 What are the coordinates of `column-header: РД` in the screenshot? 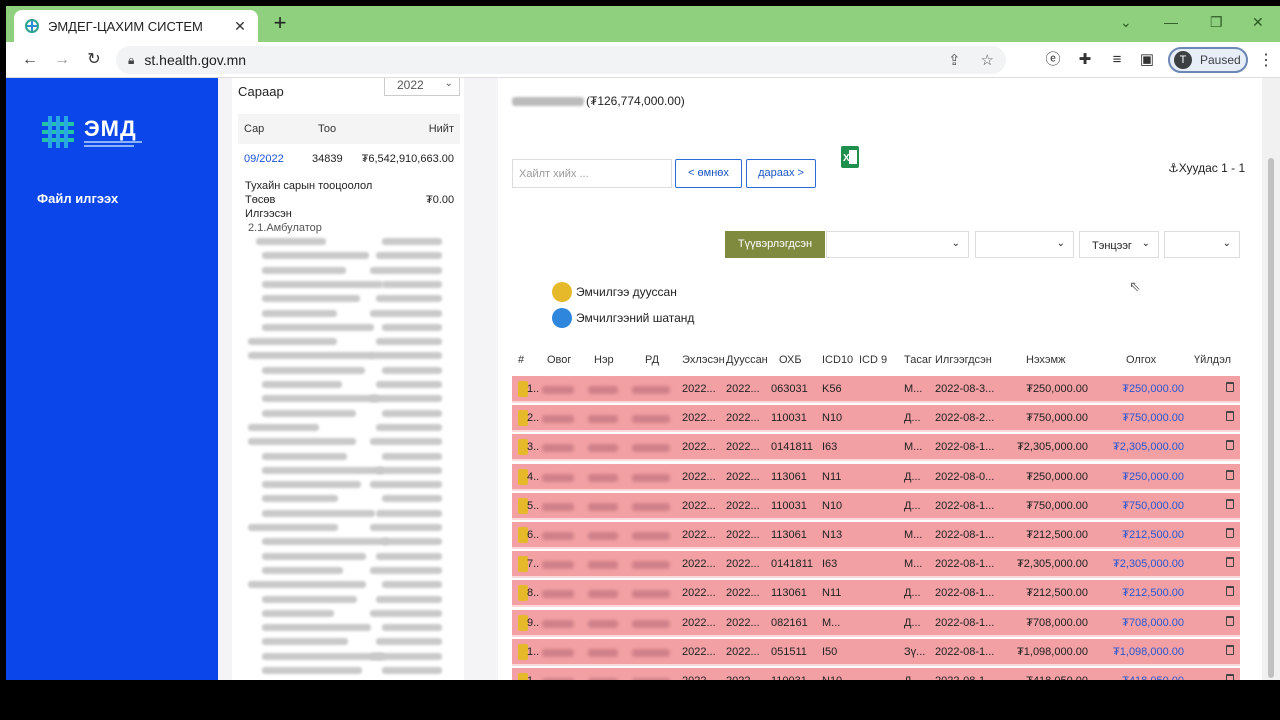 It's located at (652, 360).